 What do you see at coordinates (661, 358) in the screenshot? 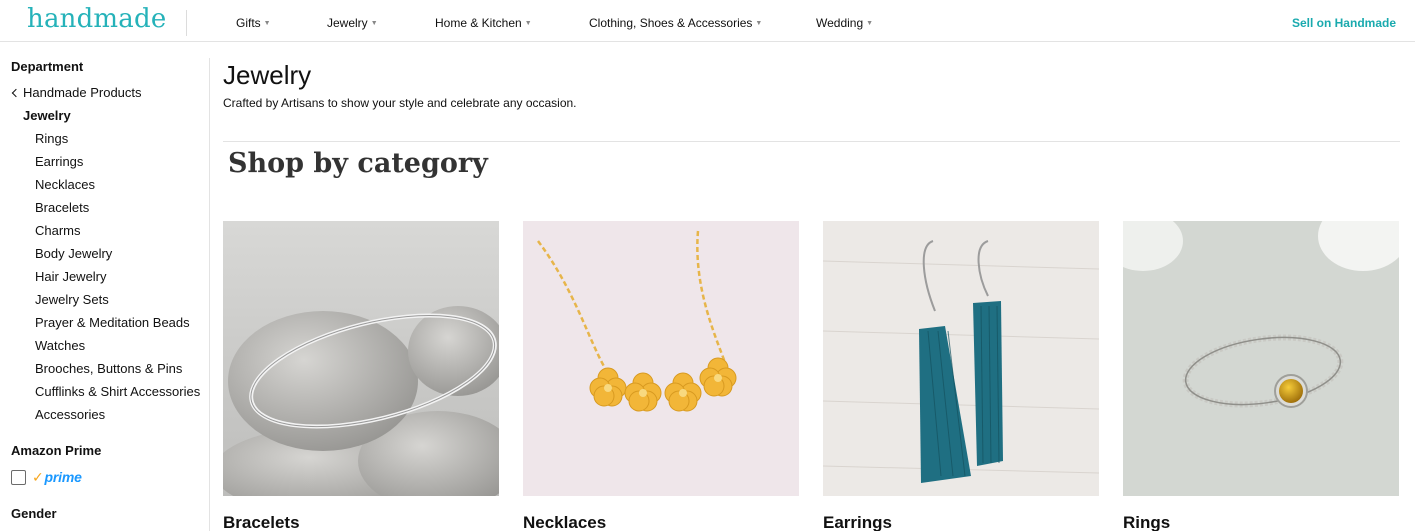
I see `necklace-image` at bounding box center [661, 358].